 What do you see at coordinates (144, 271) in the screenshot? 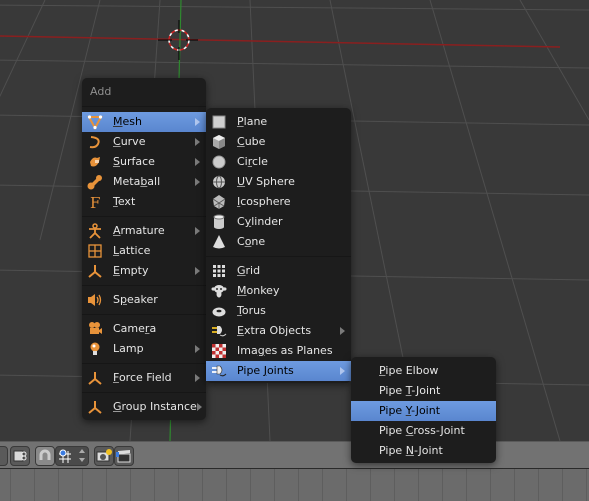
I see `menu-item-empty: Empty` at bounding box center [144, 271].